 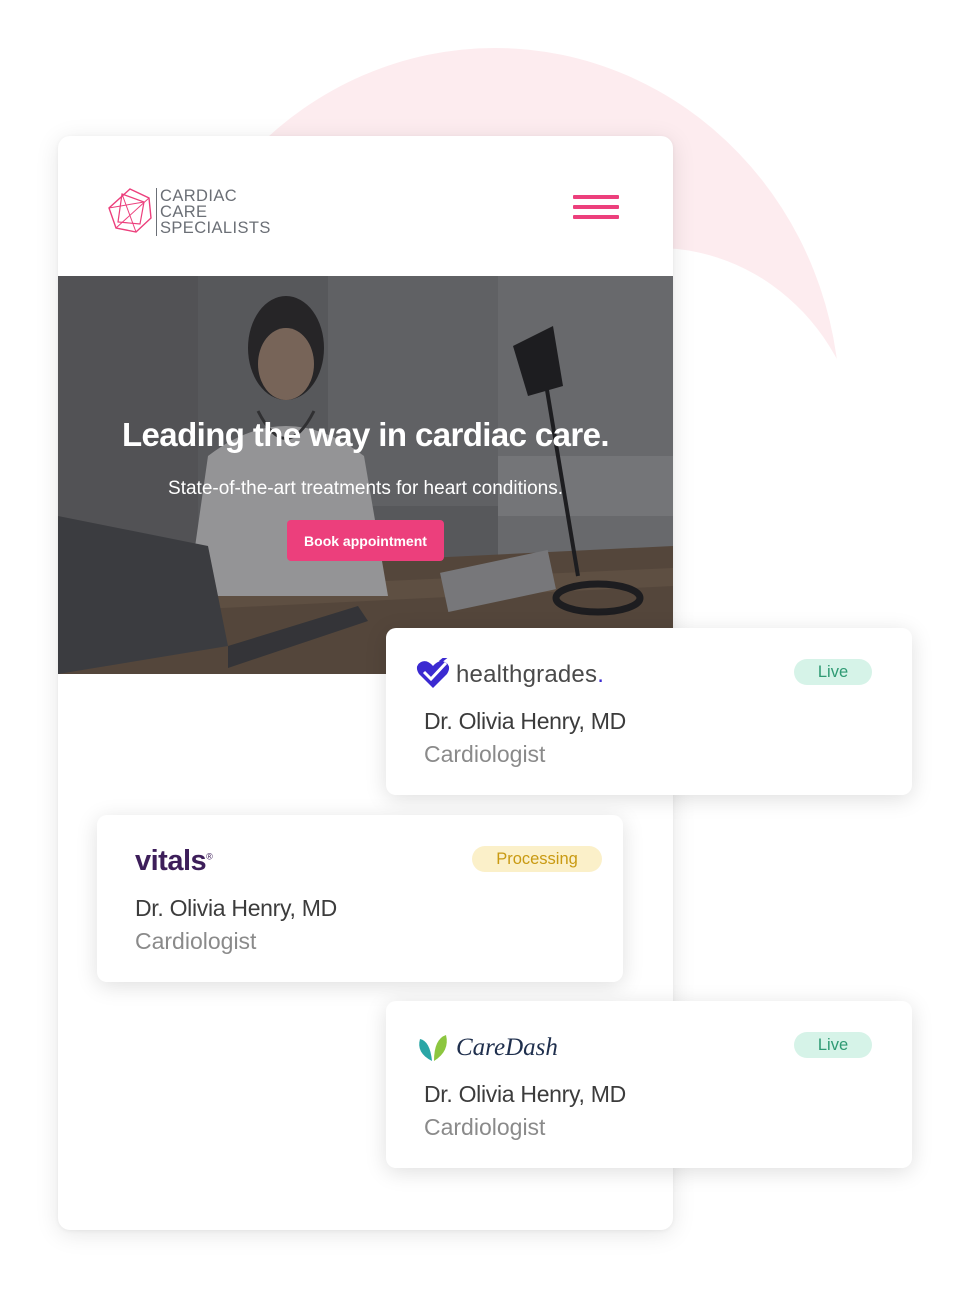 I want to click on status-badge: Processing, so click(x=537, y=859).